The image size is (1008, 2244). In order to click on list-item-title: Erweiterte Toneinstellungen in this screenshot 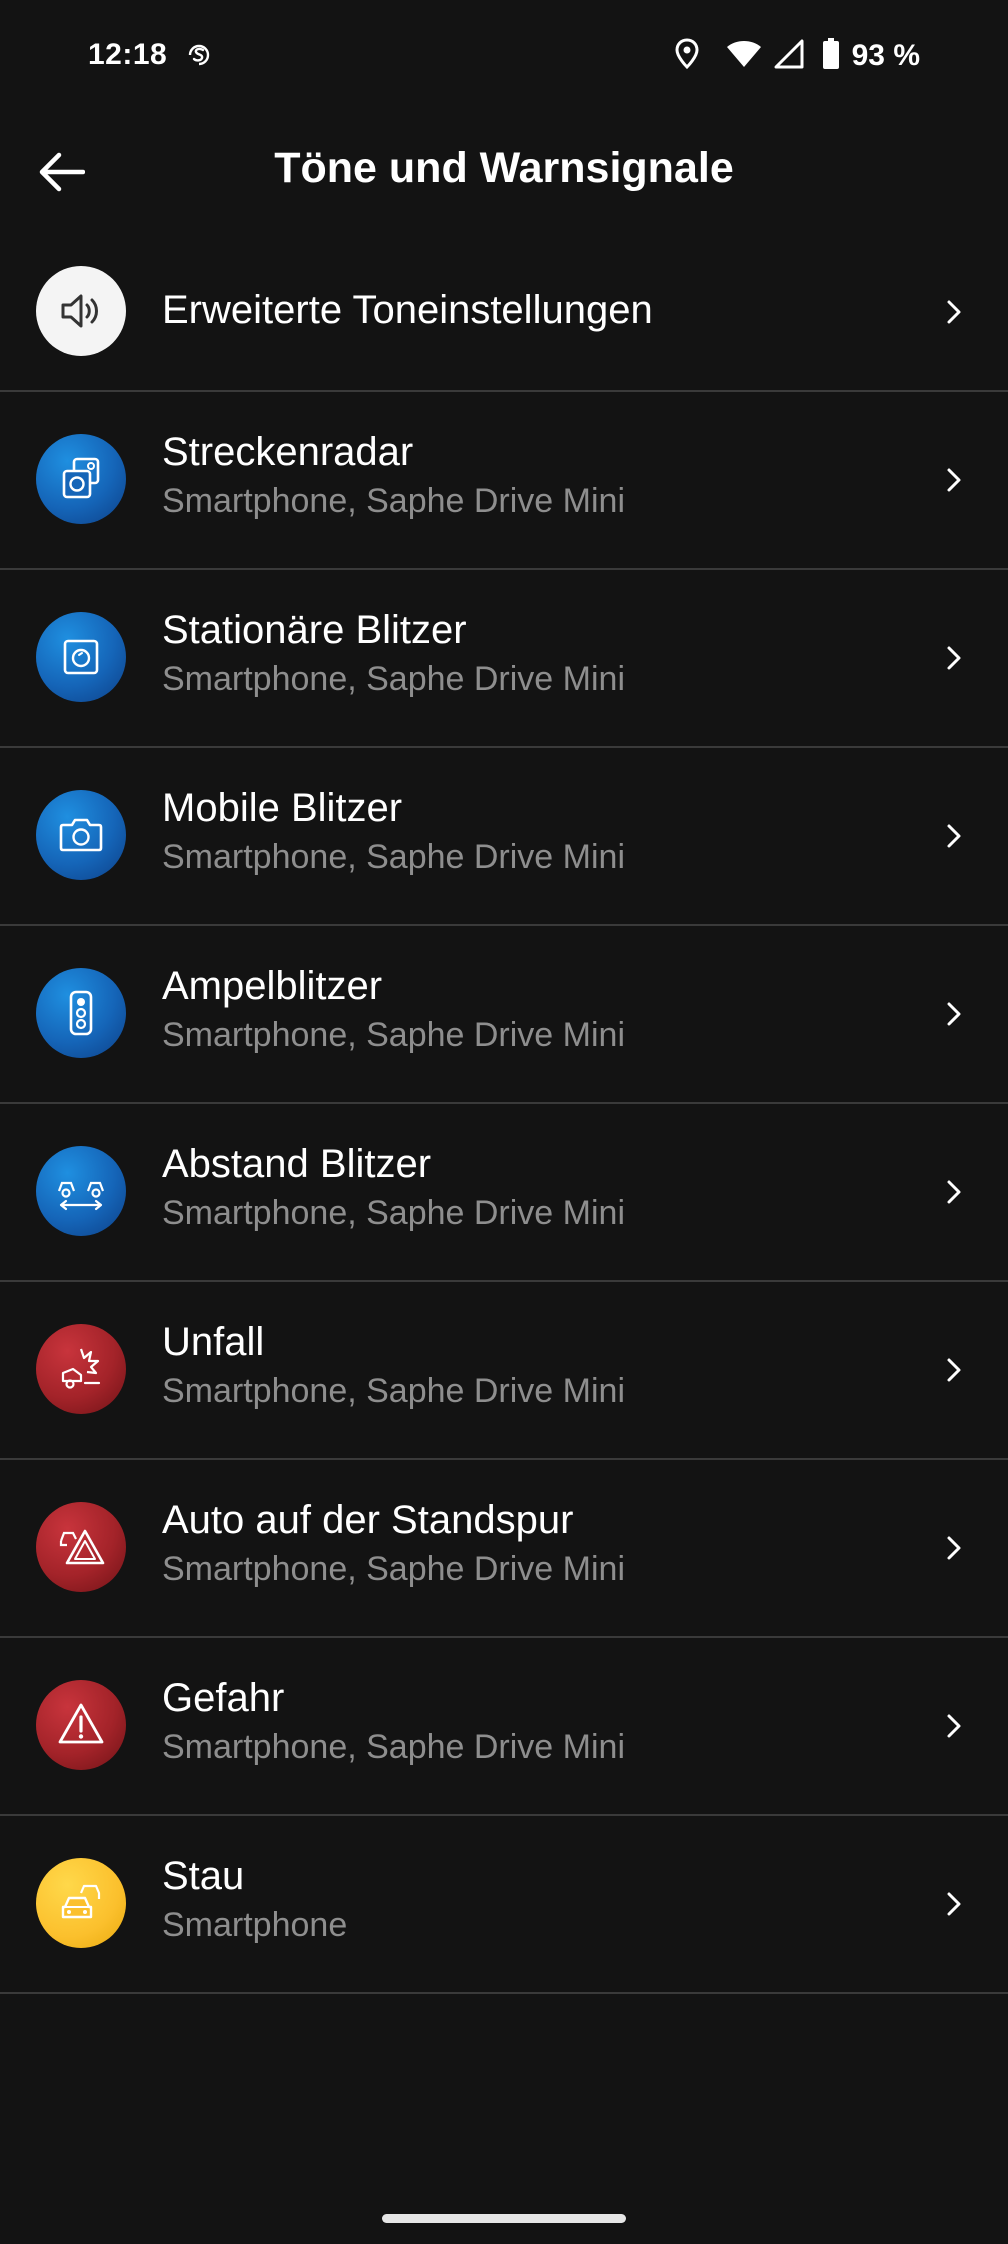, I will do `click(407, 310)`.